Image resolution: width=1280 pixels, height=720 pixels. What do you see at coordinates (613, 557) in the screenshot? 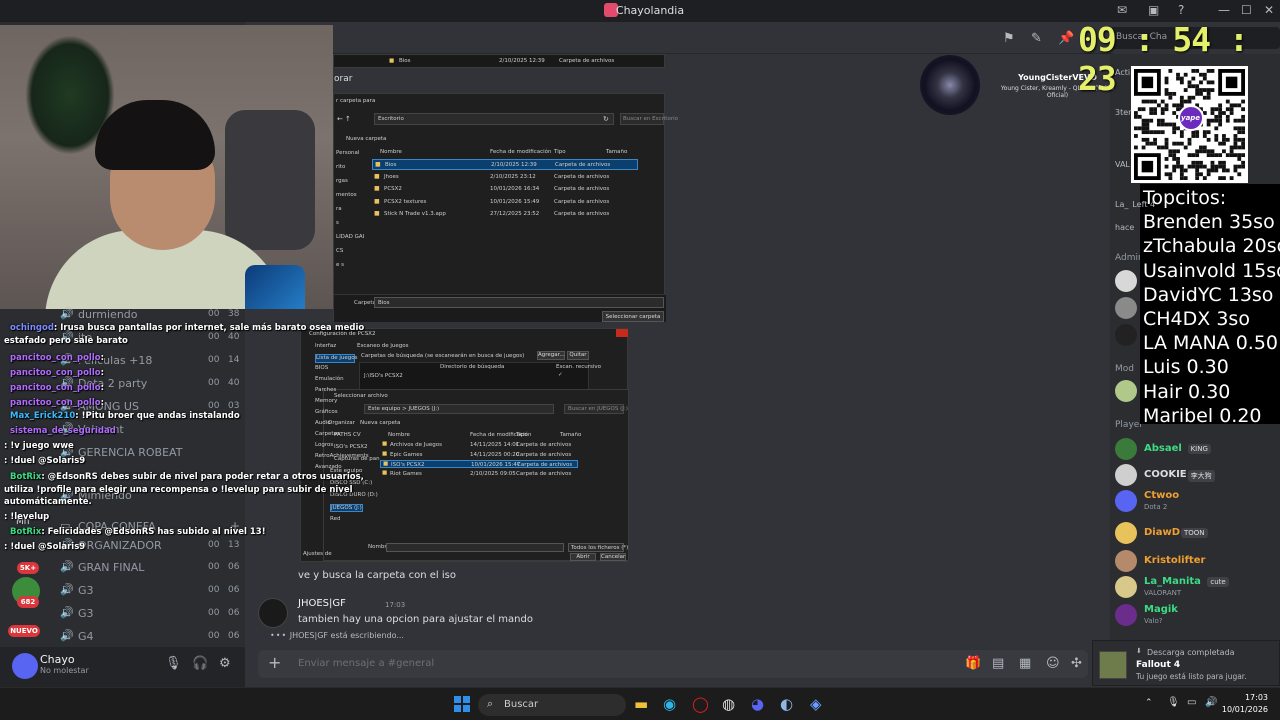
I see `cancel-button: Cancelar` at bounding box center [613, 557].